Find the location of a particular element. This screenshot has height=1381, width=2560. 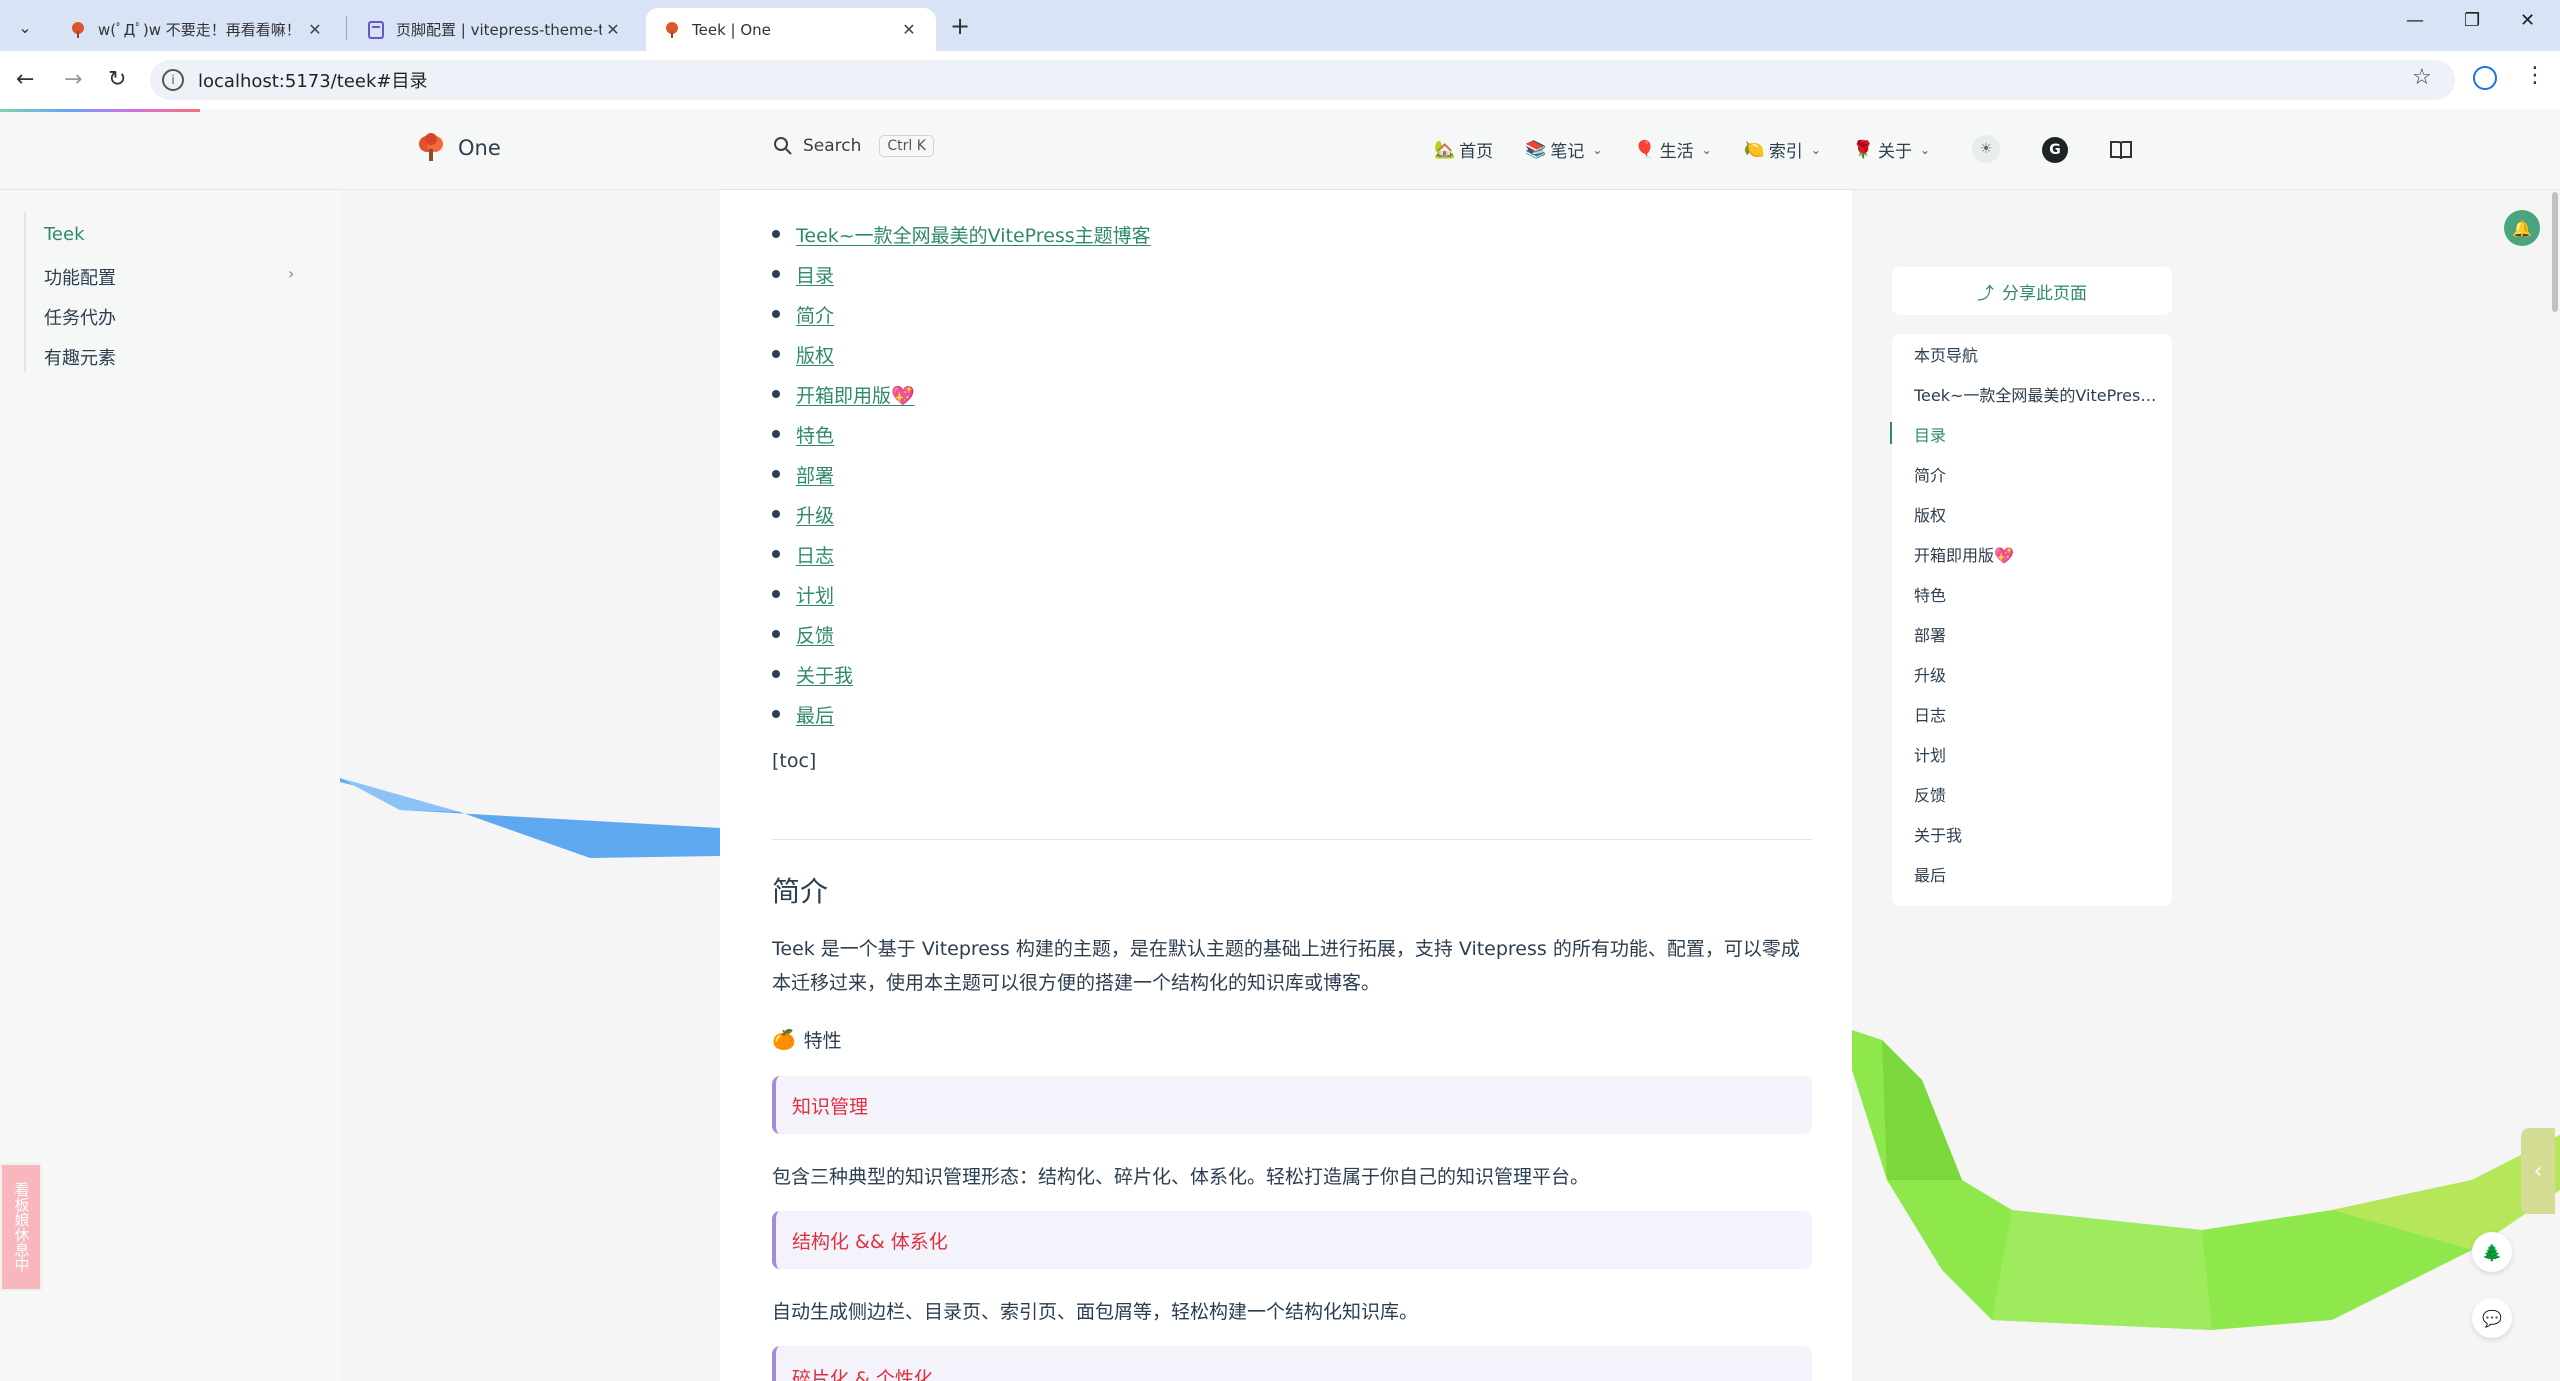

list-item: 关于我 is located at coordinates (961, 674).